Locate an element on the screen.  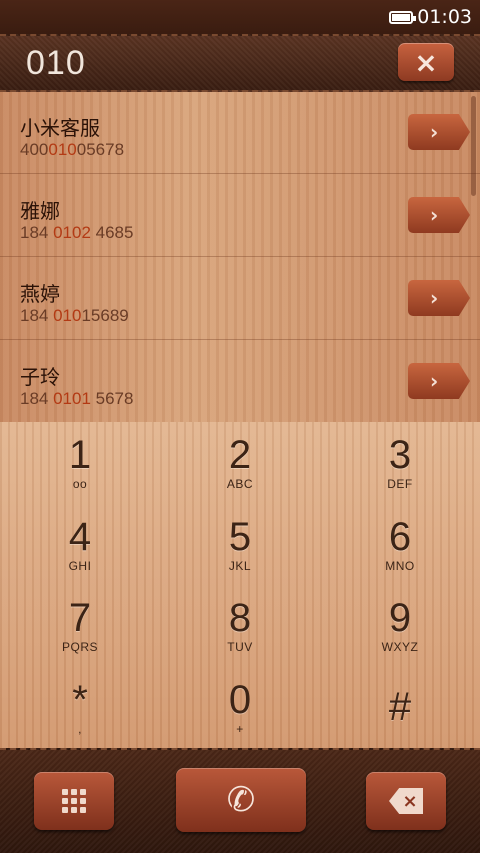
scrollbar is located at coordinates (473, 146).